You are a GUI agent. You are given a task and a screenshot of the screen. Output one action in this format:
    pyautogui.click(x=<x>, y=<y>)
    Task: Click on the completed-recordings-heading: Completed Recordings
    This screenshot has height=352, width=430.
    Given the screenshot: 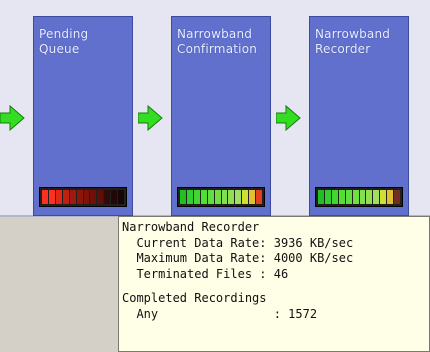 What is the action you would take?
    pyautogui.click(x=194, y=298)
    